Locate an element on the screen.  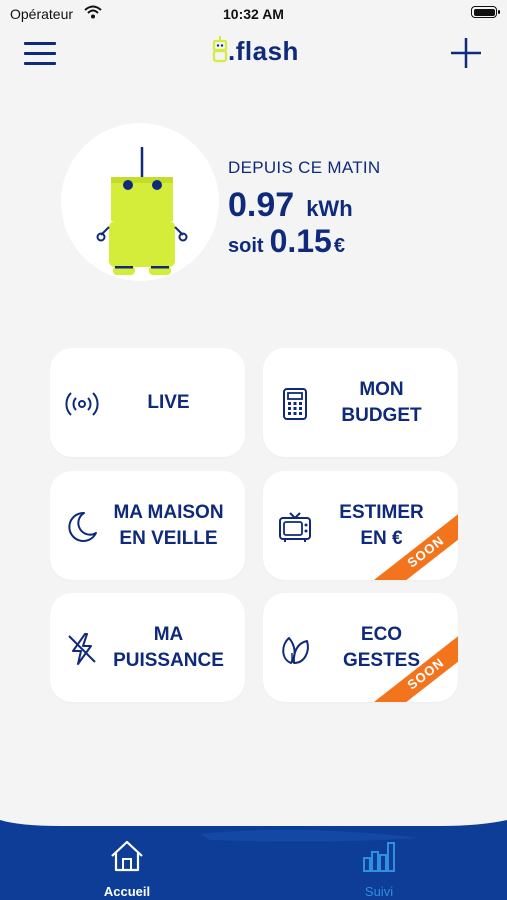
menu-icon is located at coordinates (40, 43).